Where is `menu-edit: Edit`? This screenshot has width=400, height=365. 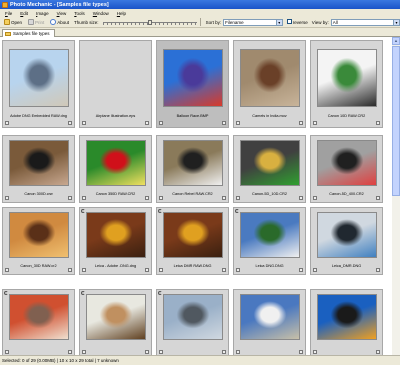 menu-edit: Edit is located at coordinates (24, 13).